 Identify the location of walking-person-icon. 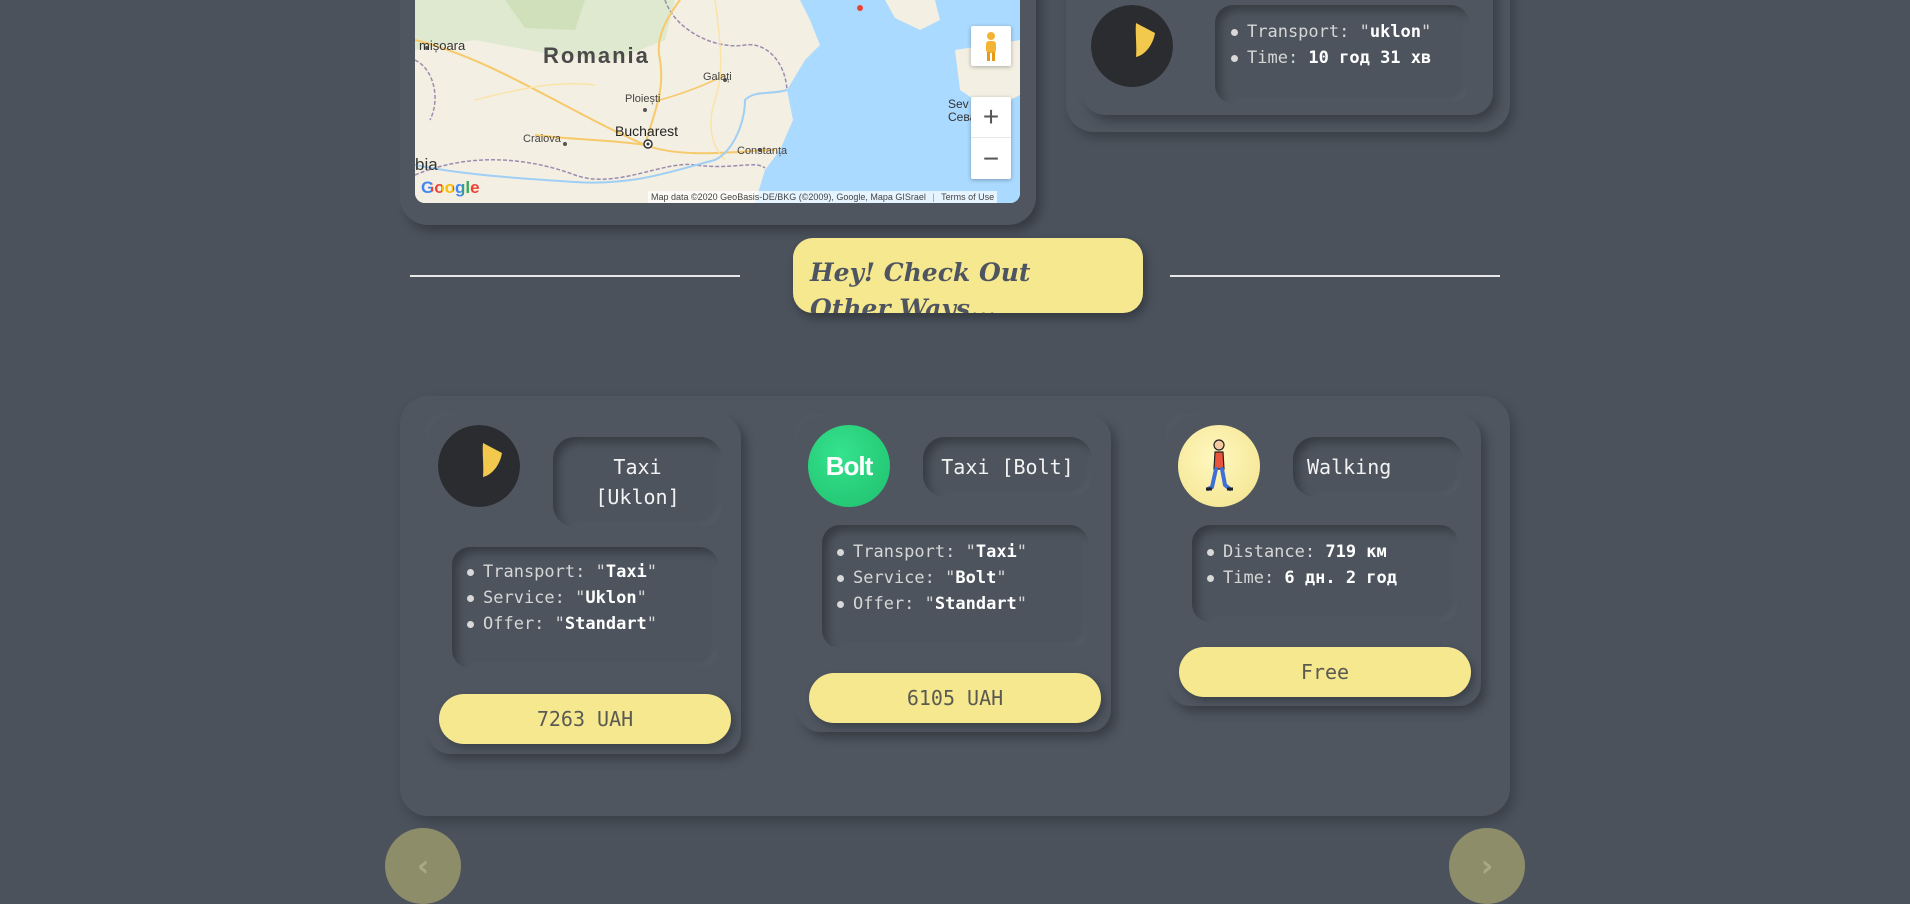
(1219, 466).